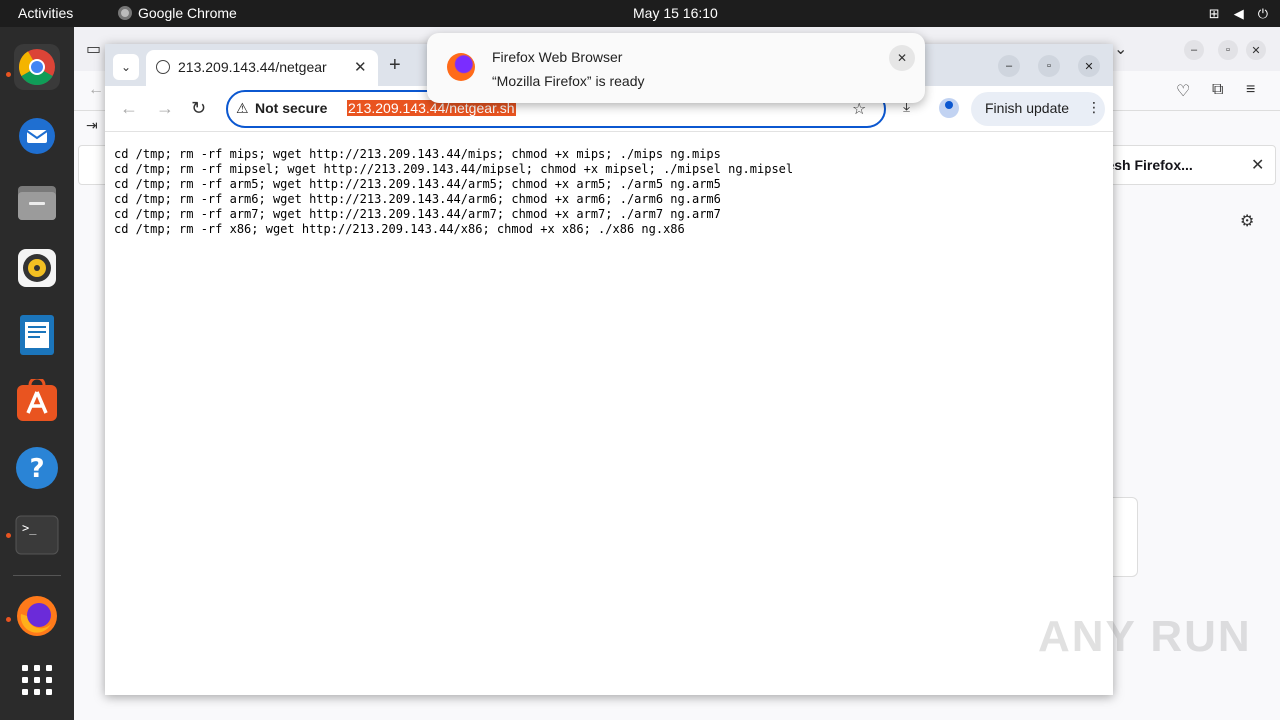 This screenshot has height=720, width=1280. What do you see at coordinates (93, 49) in the screenshot?
I see `firefox-view-icon: ▭` at bounding box center [93, 49].